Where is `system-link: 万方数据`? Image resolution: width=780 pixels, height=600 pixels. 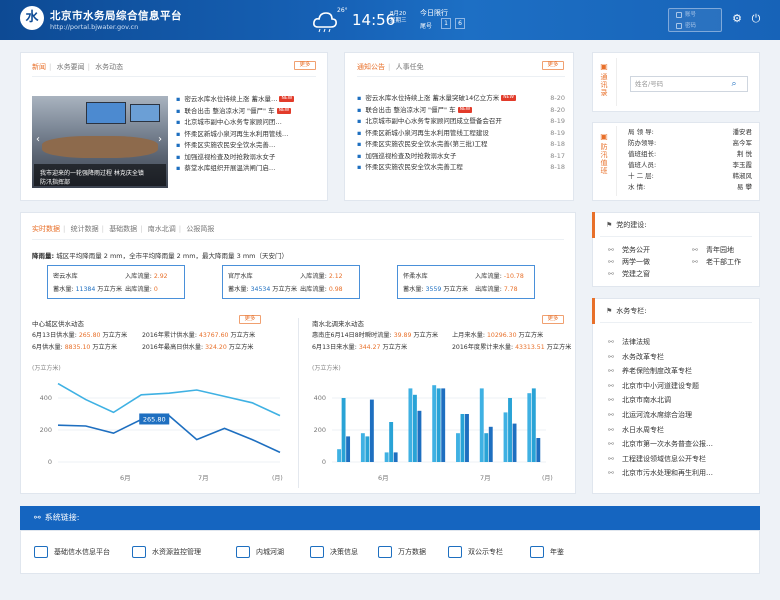 system-link: 万方数据 is located at coordinates (402, 552).